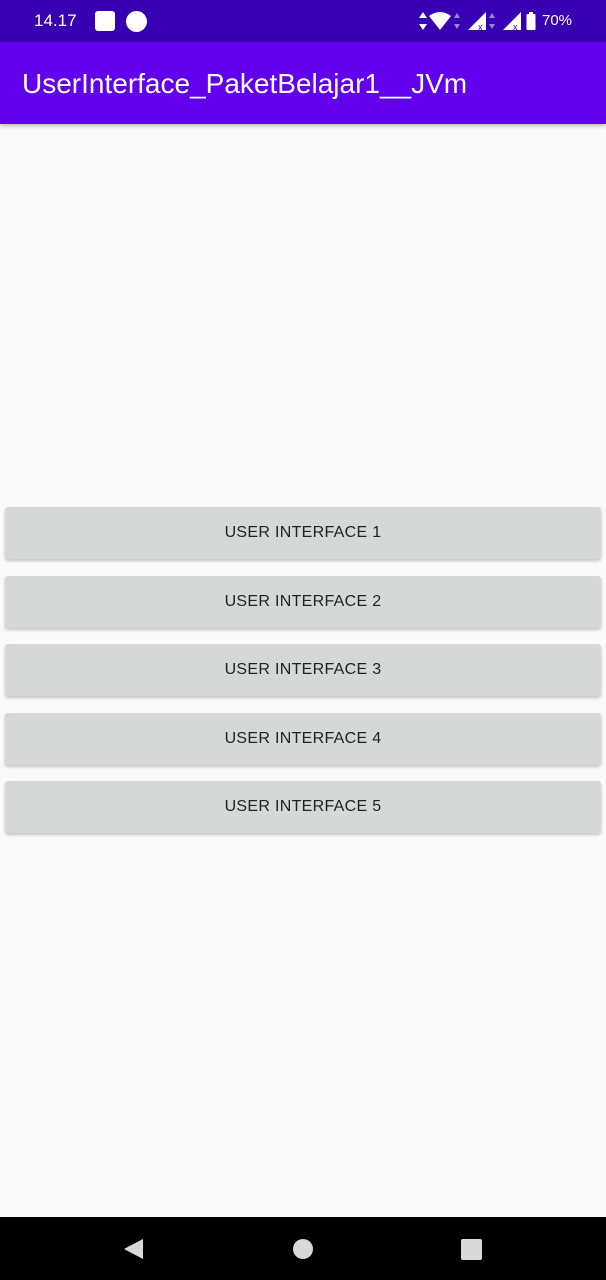  I want to click on home-icon, so click(303, 1249).